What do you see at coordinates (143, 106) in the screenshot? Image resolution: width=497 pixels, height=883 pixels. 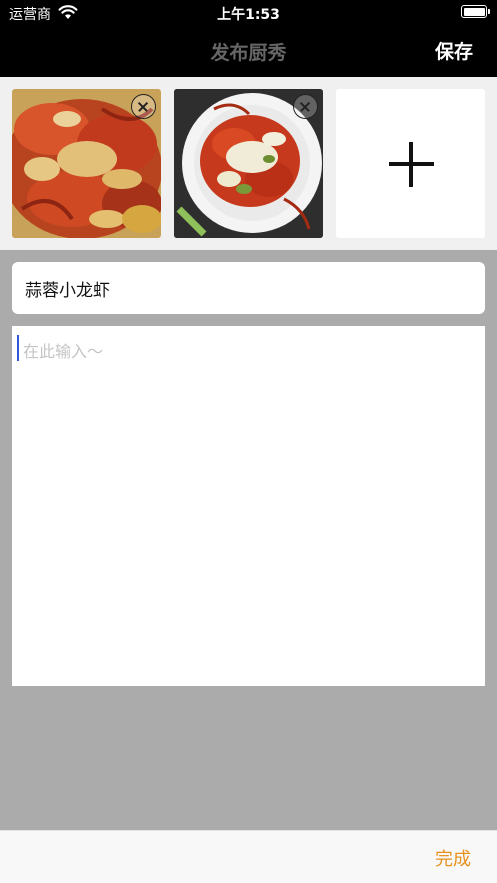 I see `remove-photo-1-button` at bounding box center [143, 106].